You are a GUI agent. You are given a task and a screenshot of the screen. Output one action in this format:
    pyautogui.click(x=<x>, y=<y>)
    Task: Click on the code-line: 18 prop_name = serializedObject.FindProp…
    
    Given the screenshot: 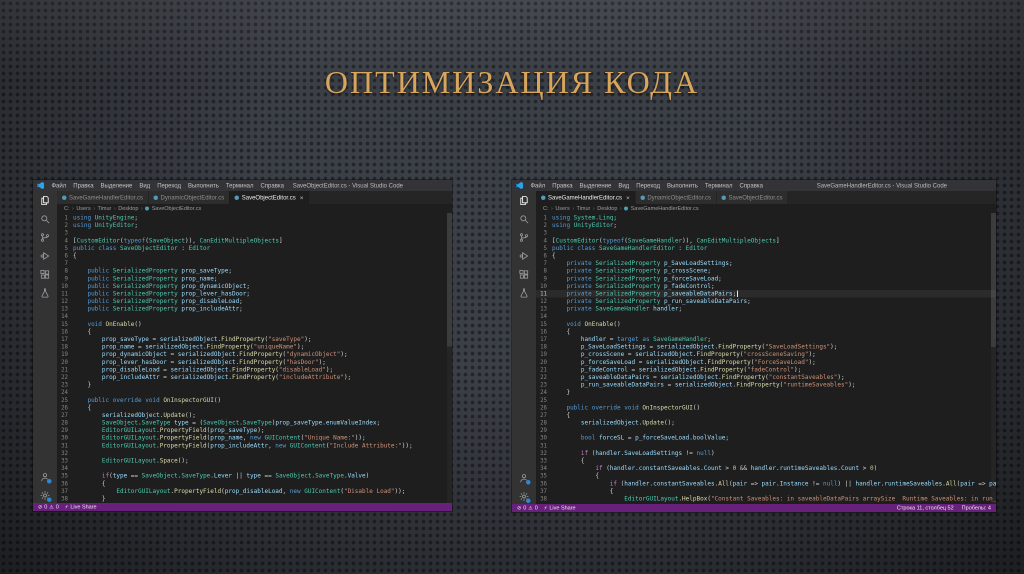 What is the action you would take?
    pyautogui.click(x=254, y=347)
    